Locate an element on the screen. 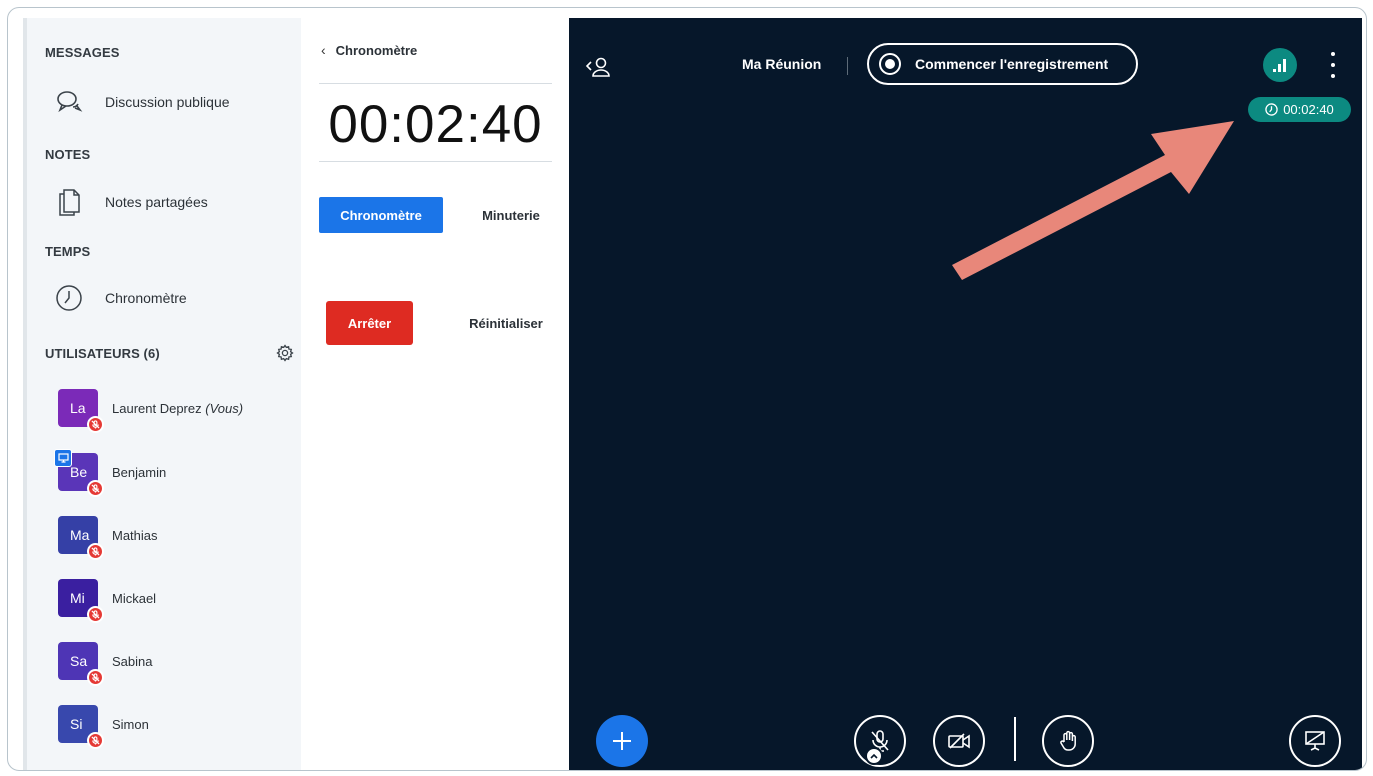 The width and height of the screenshot is (1373, 776). user-row-benjamin: Be Benjamin is located at coordinates (166, 473).